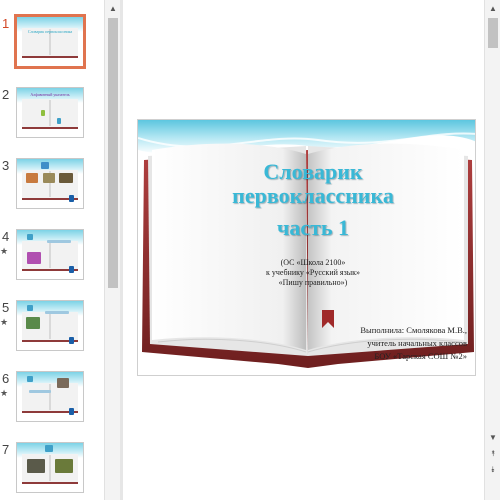 The width and height of the screenshot is (500, 500). I want to click on thumbnail-row-6: 6 ★, so click(52, 402).